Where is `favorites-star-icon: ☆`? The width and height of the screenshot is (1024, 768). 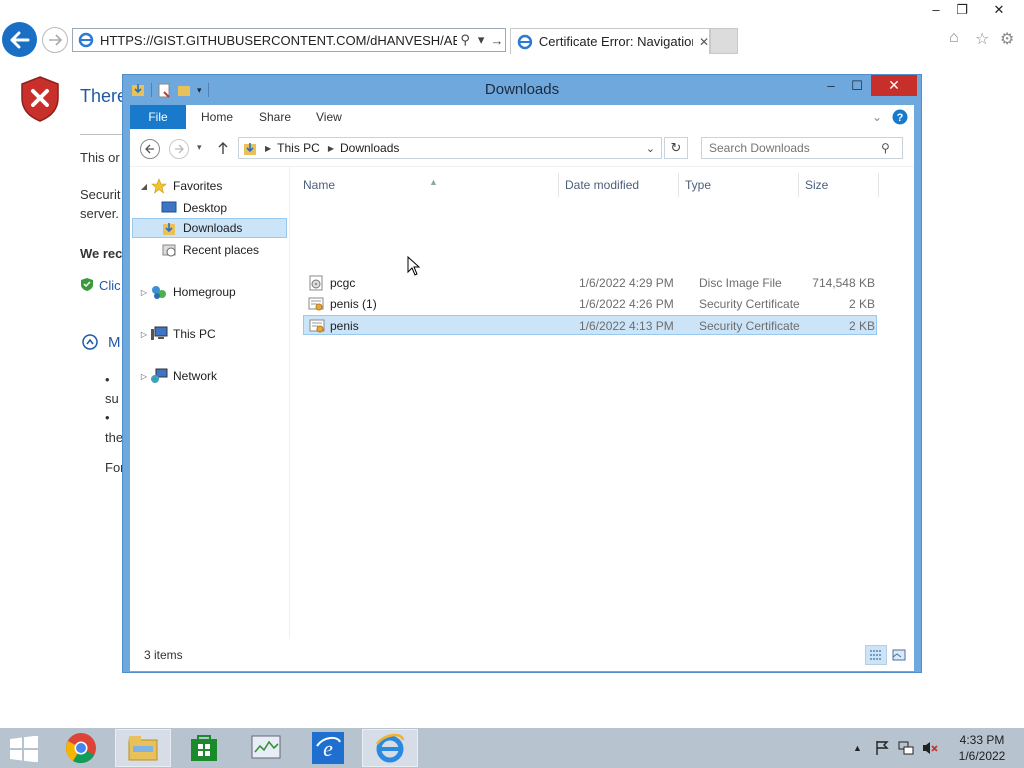
favorites-star-icon: ☆ is located at coordinates (982, 39).